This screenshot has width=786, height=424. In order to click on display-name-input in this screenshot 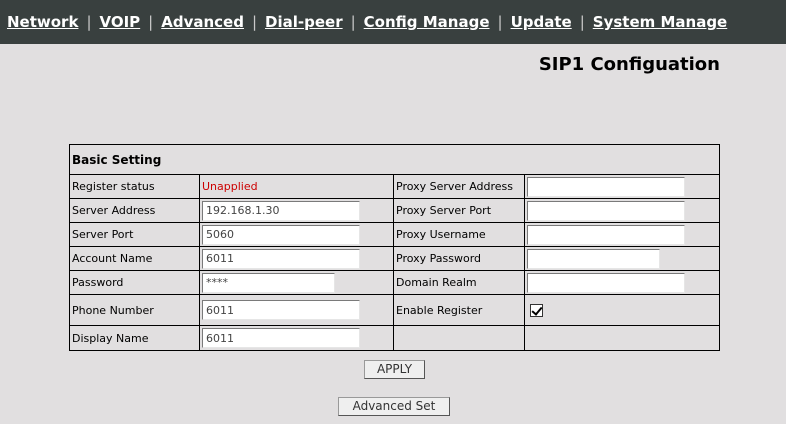, I will do `click(281, 338)`.